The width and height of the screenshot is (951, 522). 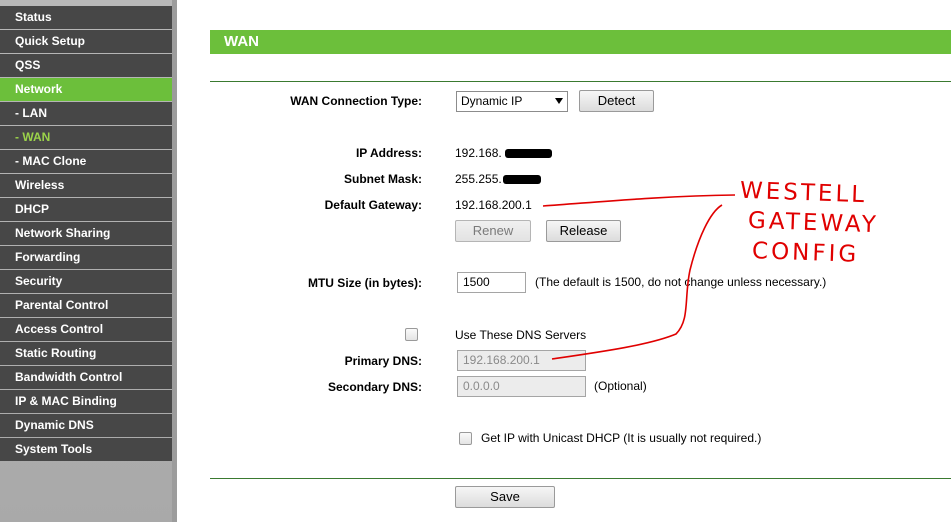 What do you see at coordinates (521, 386) in the screenshot?
I see `secondary-dns-input: 0.0.0.0` at bounding box center [521, 386].